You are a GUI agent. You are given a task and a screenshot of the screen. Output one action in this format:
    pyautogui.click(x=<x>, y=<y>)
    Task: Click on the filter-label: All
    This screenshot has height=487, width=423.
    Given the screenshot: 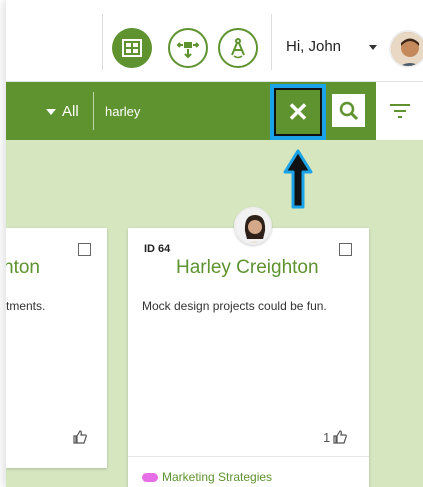 What is the action you would take?
    pyautogui.click(x=70, y=111)
    